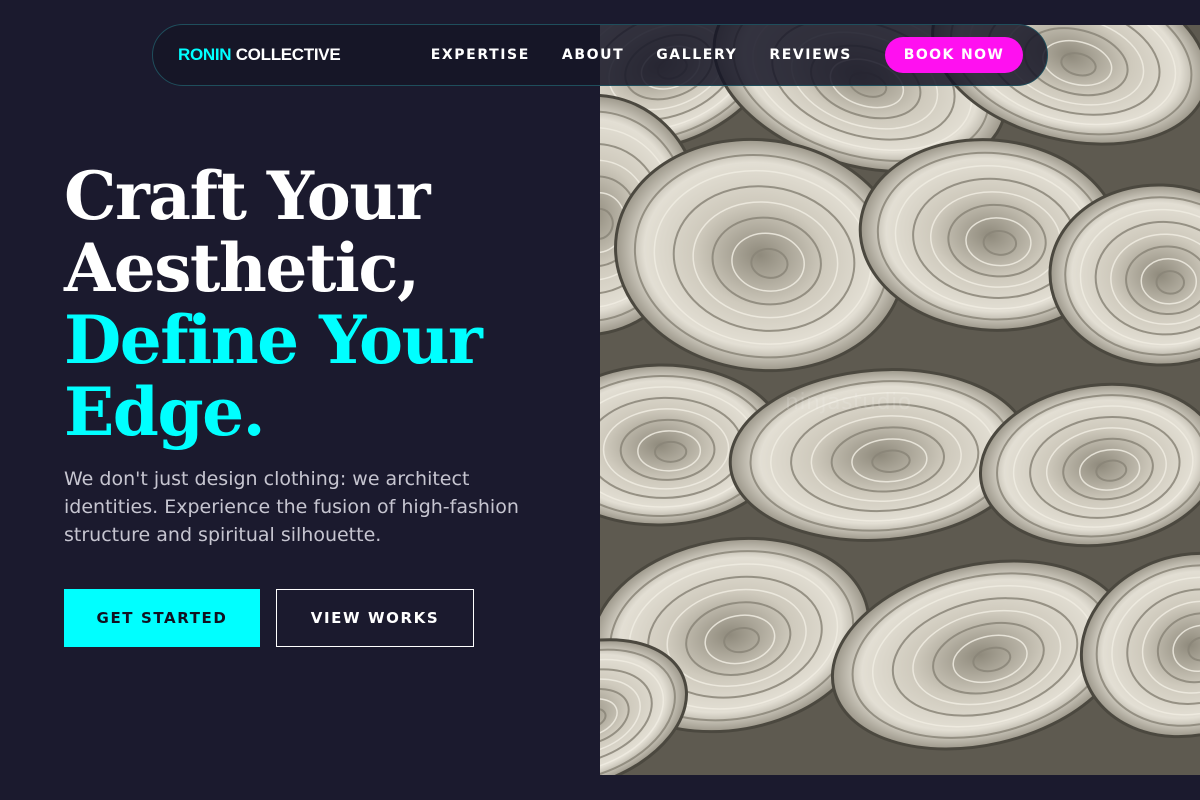  Describe the element at coordinates (810, 55) in the screenshot. I see `nav-link-reviews: REVIEWS` at that location.